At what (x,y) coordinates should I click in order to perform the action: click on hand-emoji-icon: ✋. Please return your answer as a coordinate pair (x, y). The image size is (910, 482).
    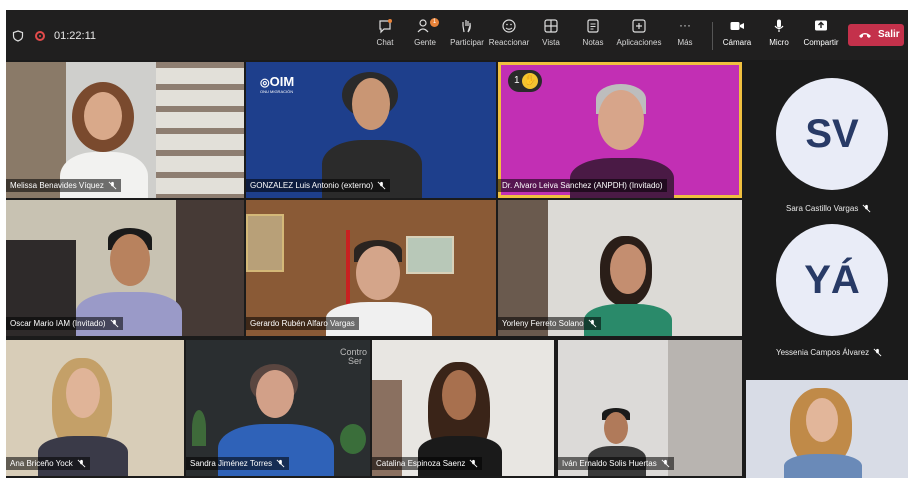
    Looking at the image, I should click on (530, 81).